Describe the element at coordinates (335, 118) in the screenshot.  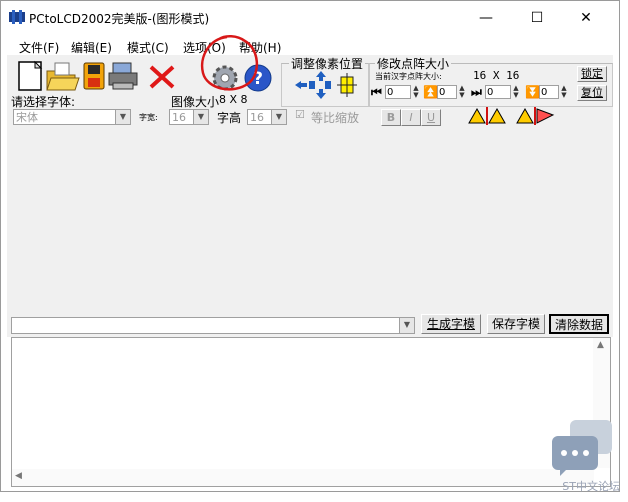
I see `proportional-label: 等比缩放` at that location.